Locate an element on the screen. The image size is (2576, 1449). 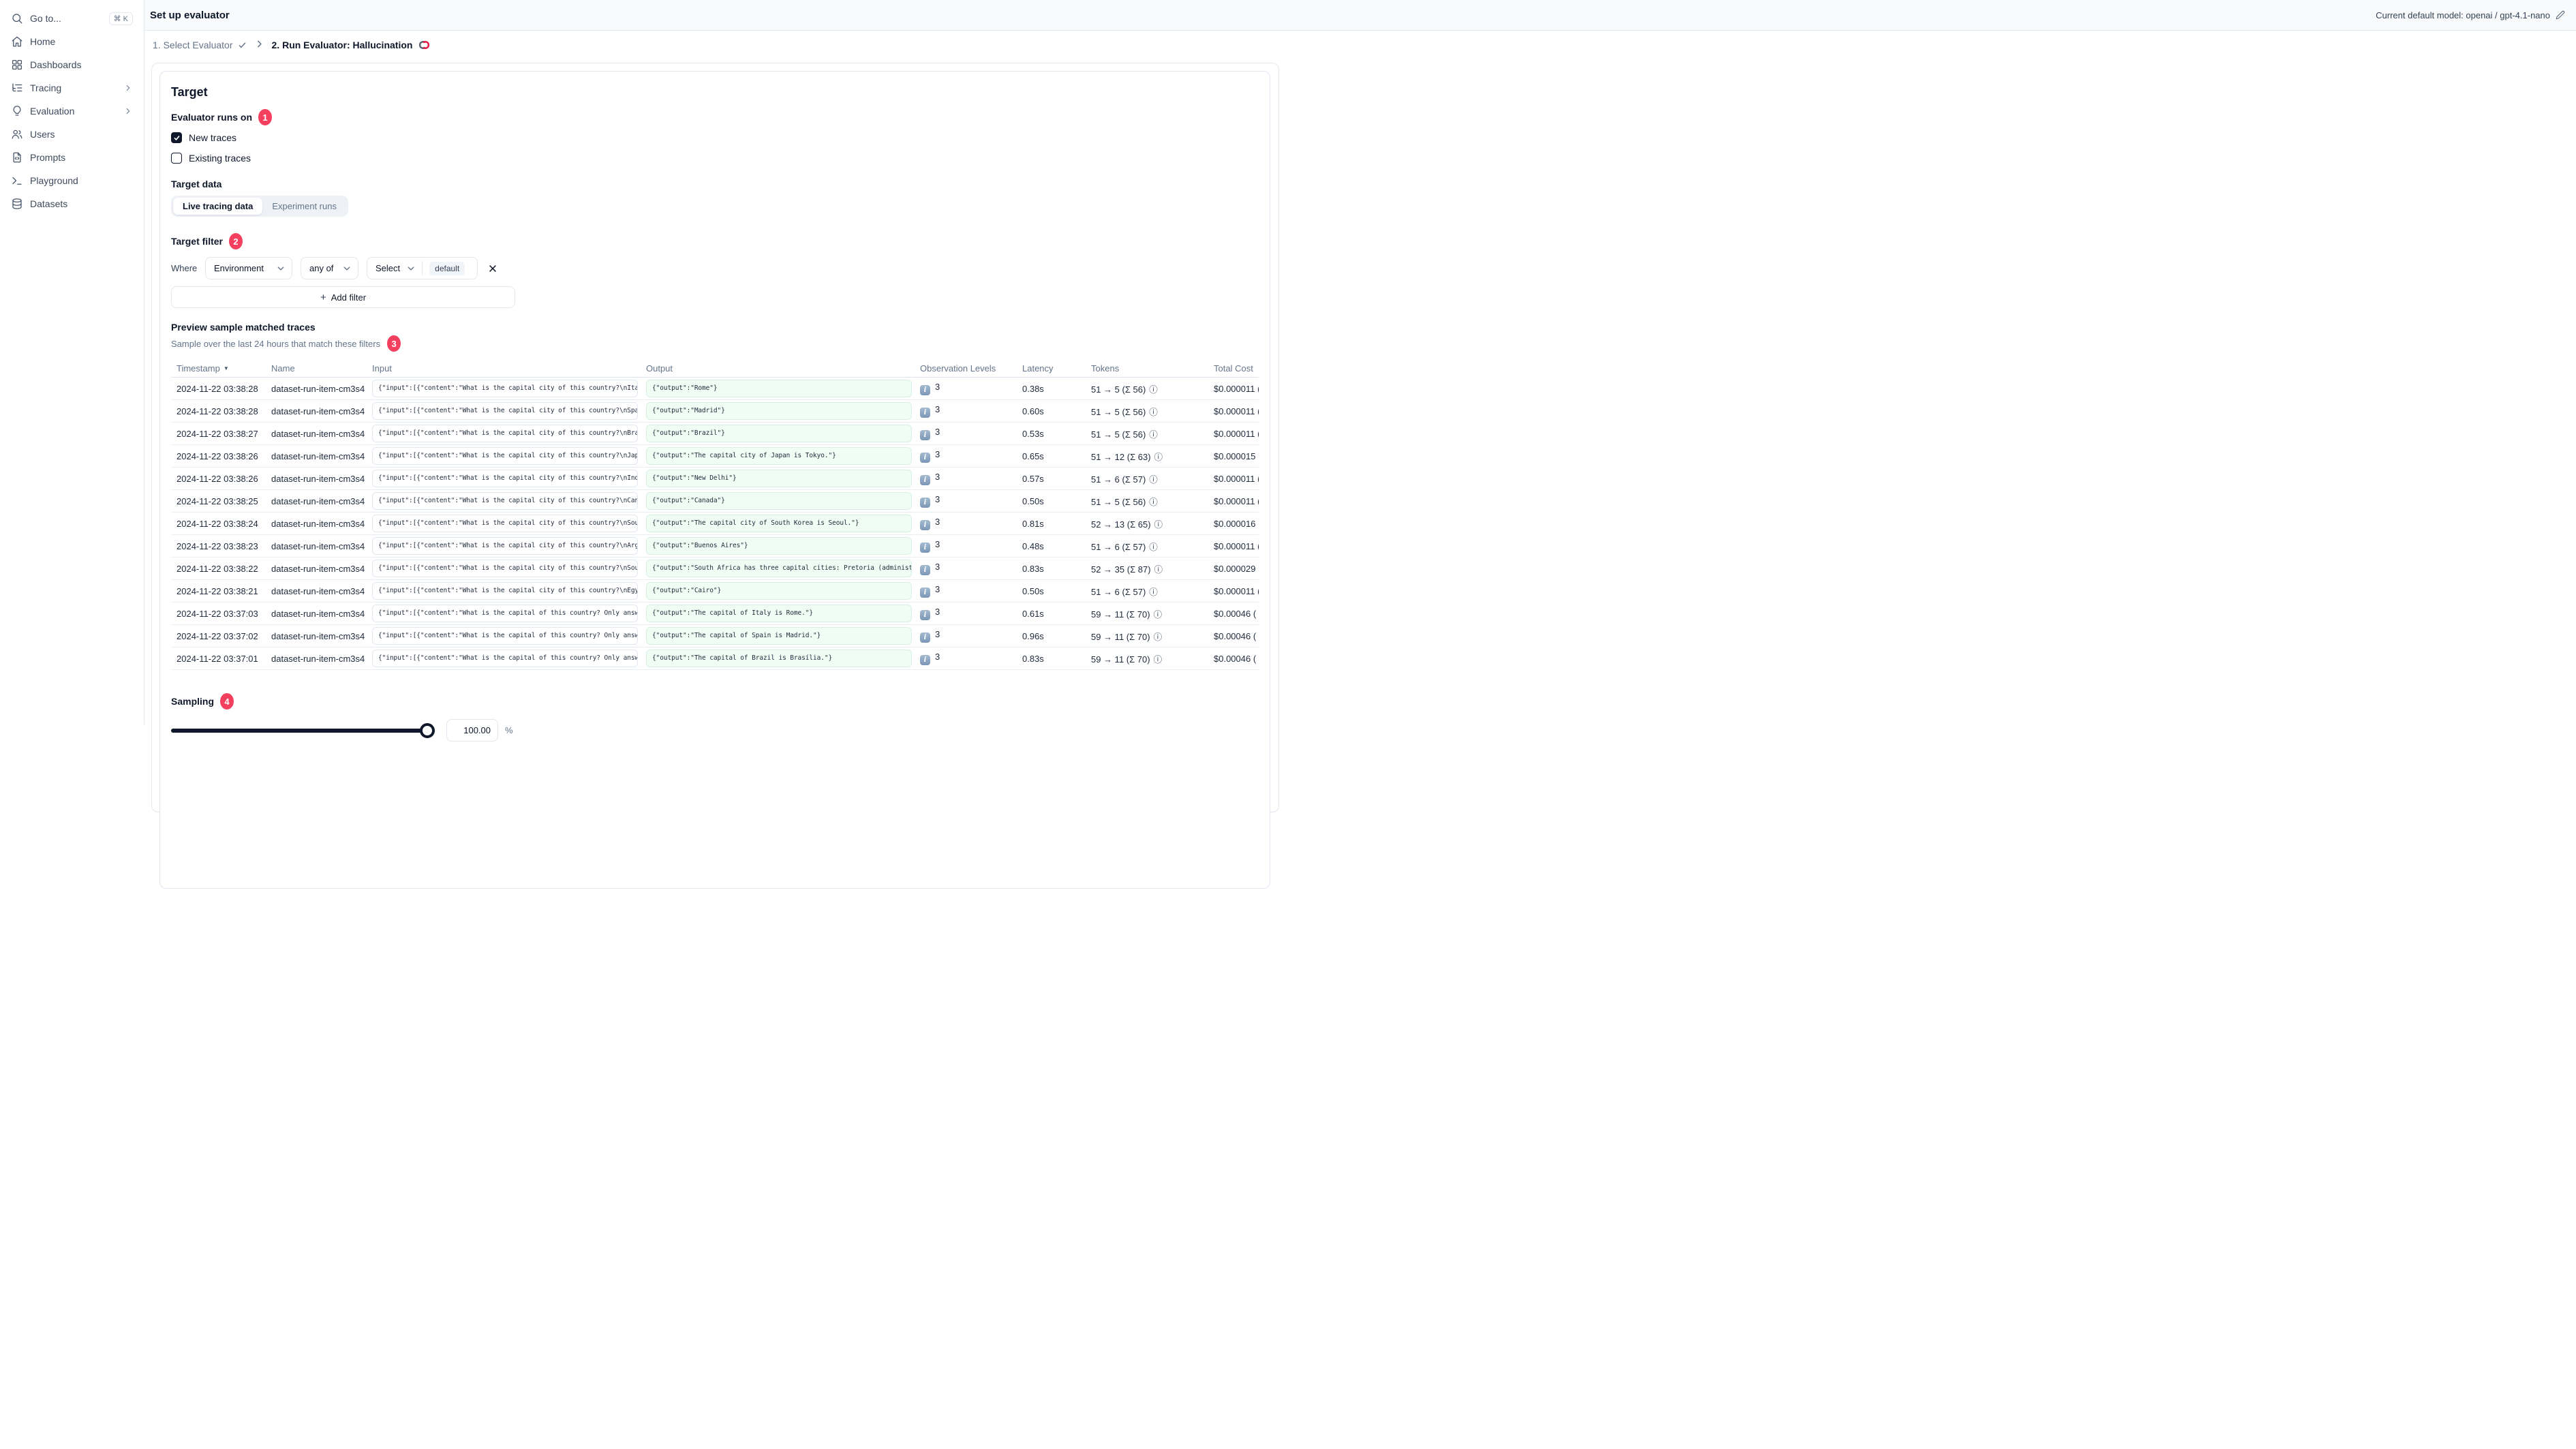
filter-operator-select: any of is located at coordinates (329, 268).